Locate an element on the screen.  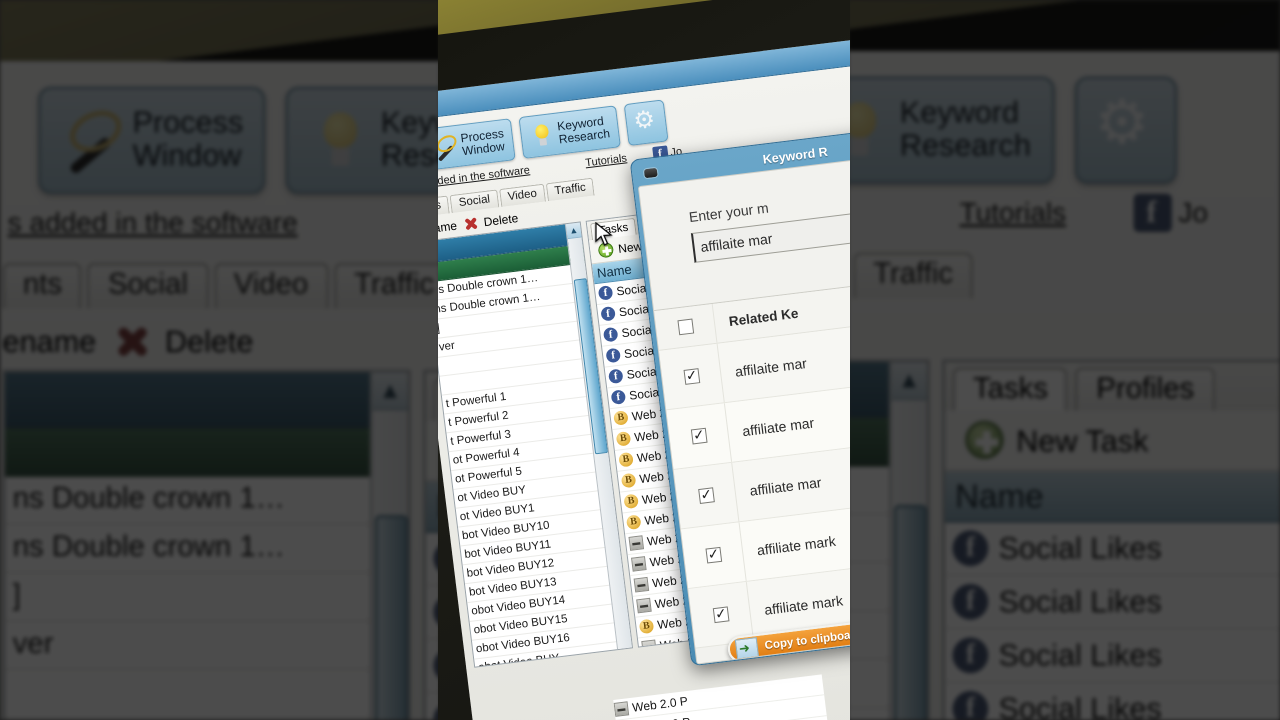
red-x-icon is located at coordinates (130, 340).